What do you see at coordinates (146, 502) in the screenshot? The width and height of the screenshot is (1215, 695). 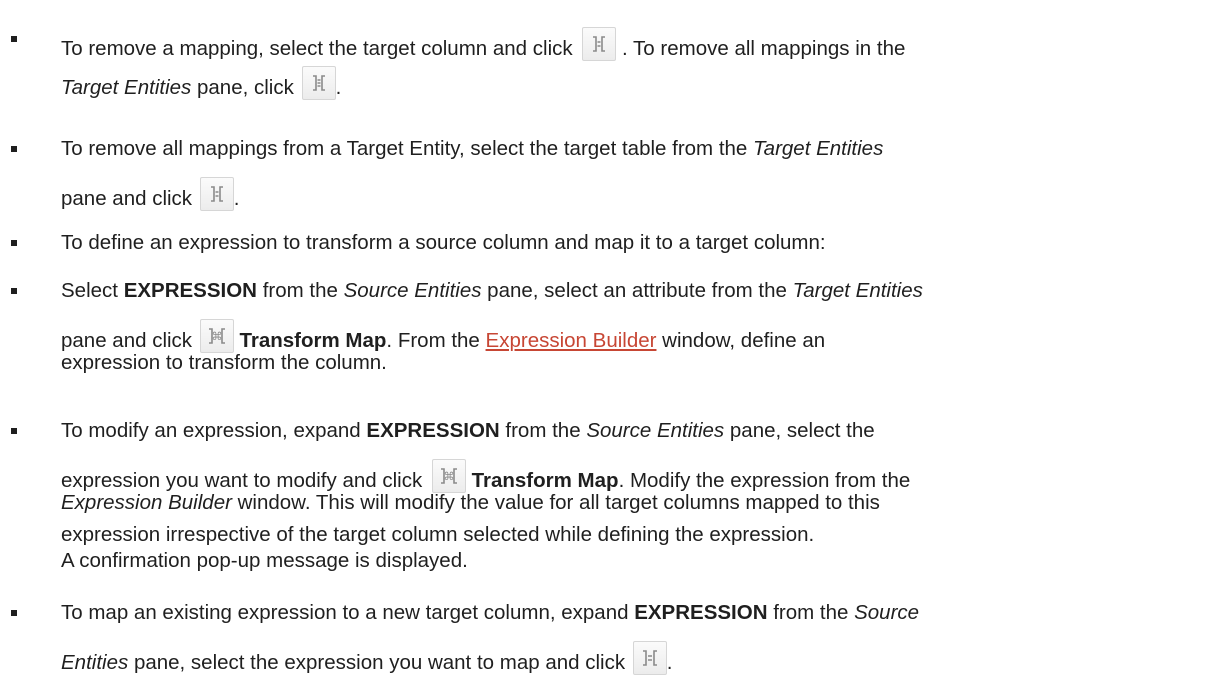 I see `pane-name: Expression Builder` at bounding box center [146, 502].